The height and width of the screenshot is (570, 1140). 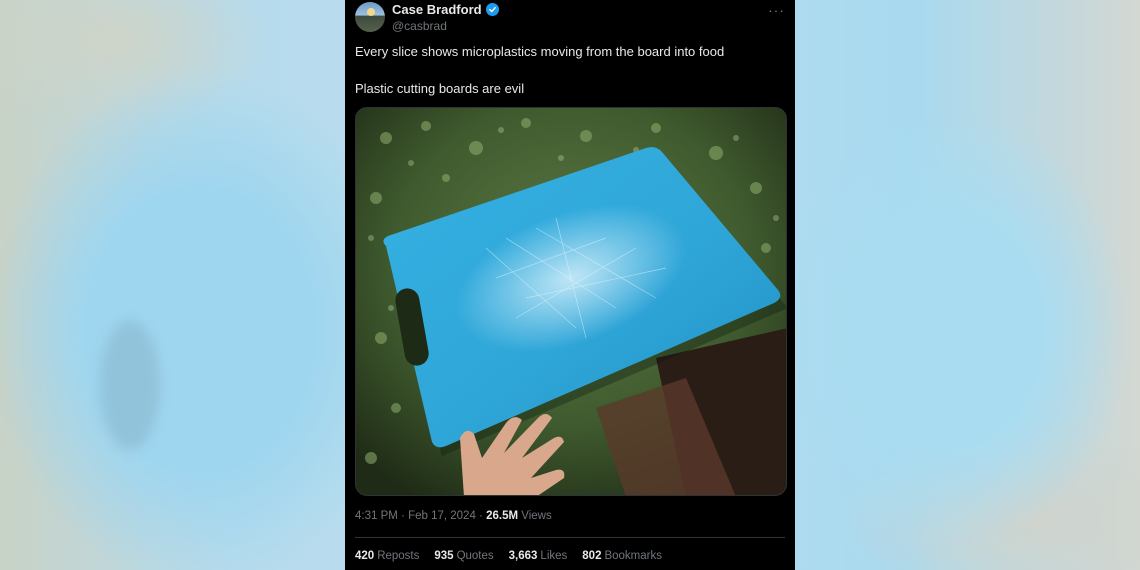 I want to click on name-row: Case Bradford, so click(x=445, y=9).